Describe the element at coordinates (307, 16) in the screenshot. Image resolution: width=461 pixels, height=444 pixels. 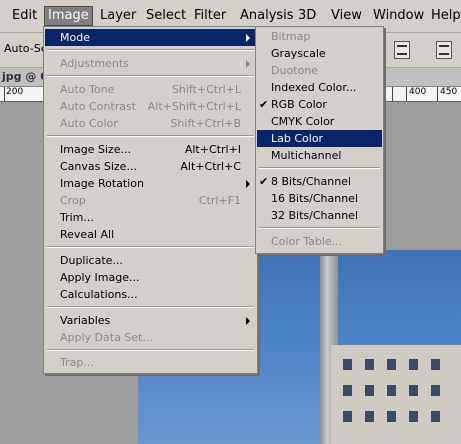
I see `menu-3d: 3D` at that location.